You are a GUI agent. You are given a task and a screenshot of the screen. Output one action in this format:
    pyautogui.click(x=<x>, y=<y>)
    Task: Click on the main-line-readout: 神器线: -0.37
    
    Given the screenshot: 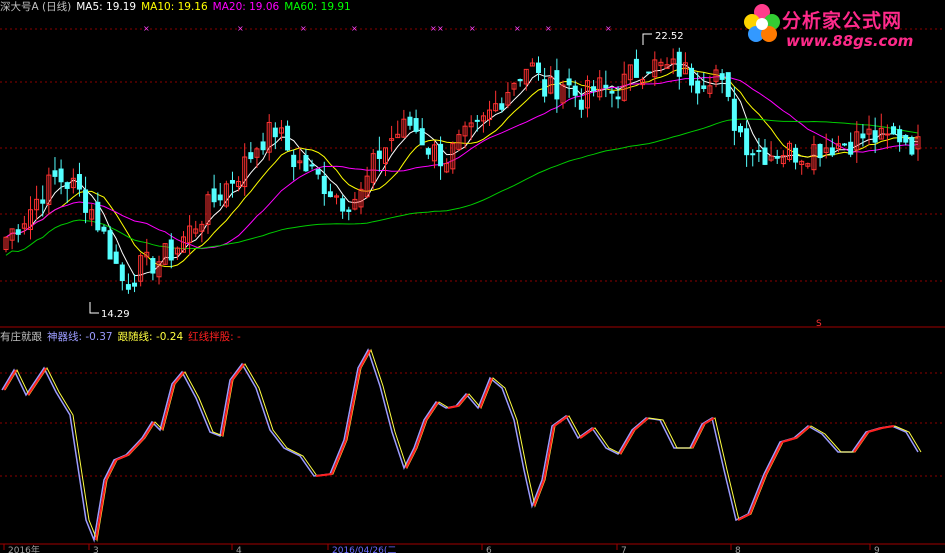 What is the action you would take?
    pyautogui.click(x=80, y=337)
    